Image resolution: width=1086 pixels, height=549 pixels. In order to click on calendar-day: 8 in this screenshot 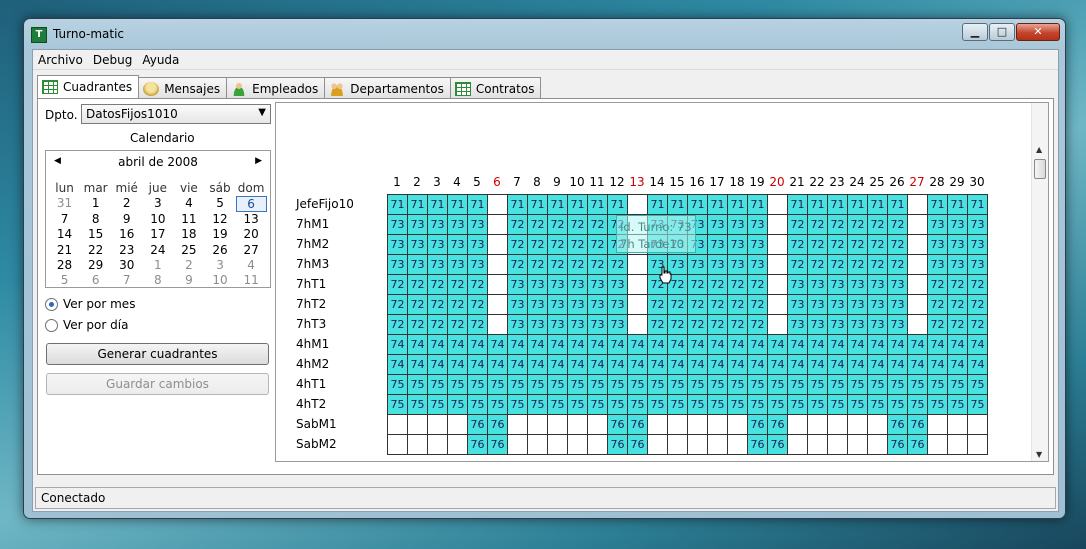, I will do `click(95, 219)`.